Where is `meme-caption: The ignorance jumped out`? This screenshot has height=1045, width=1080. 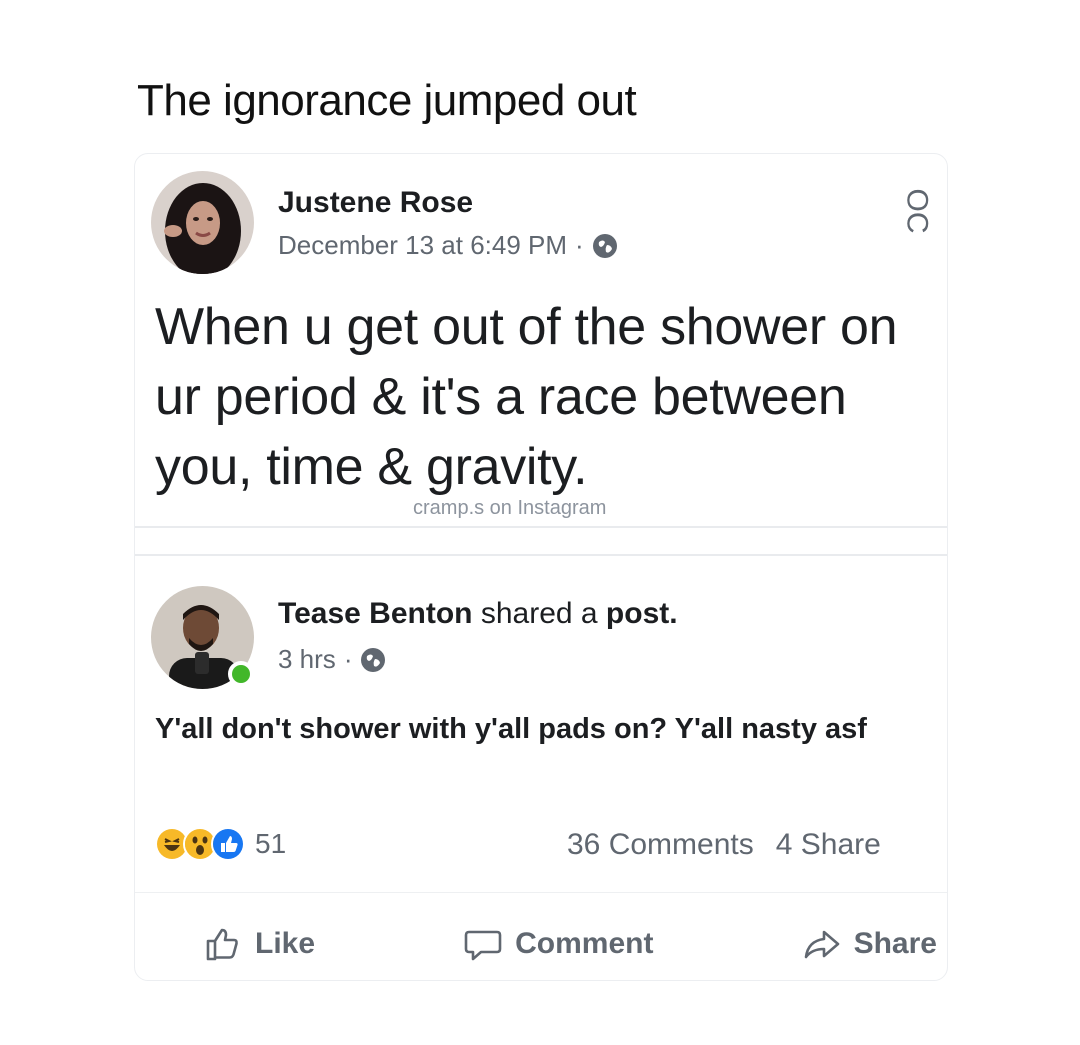 meme-caption: The ignorance jumped out is located at coordinates (387, 100).